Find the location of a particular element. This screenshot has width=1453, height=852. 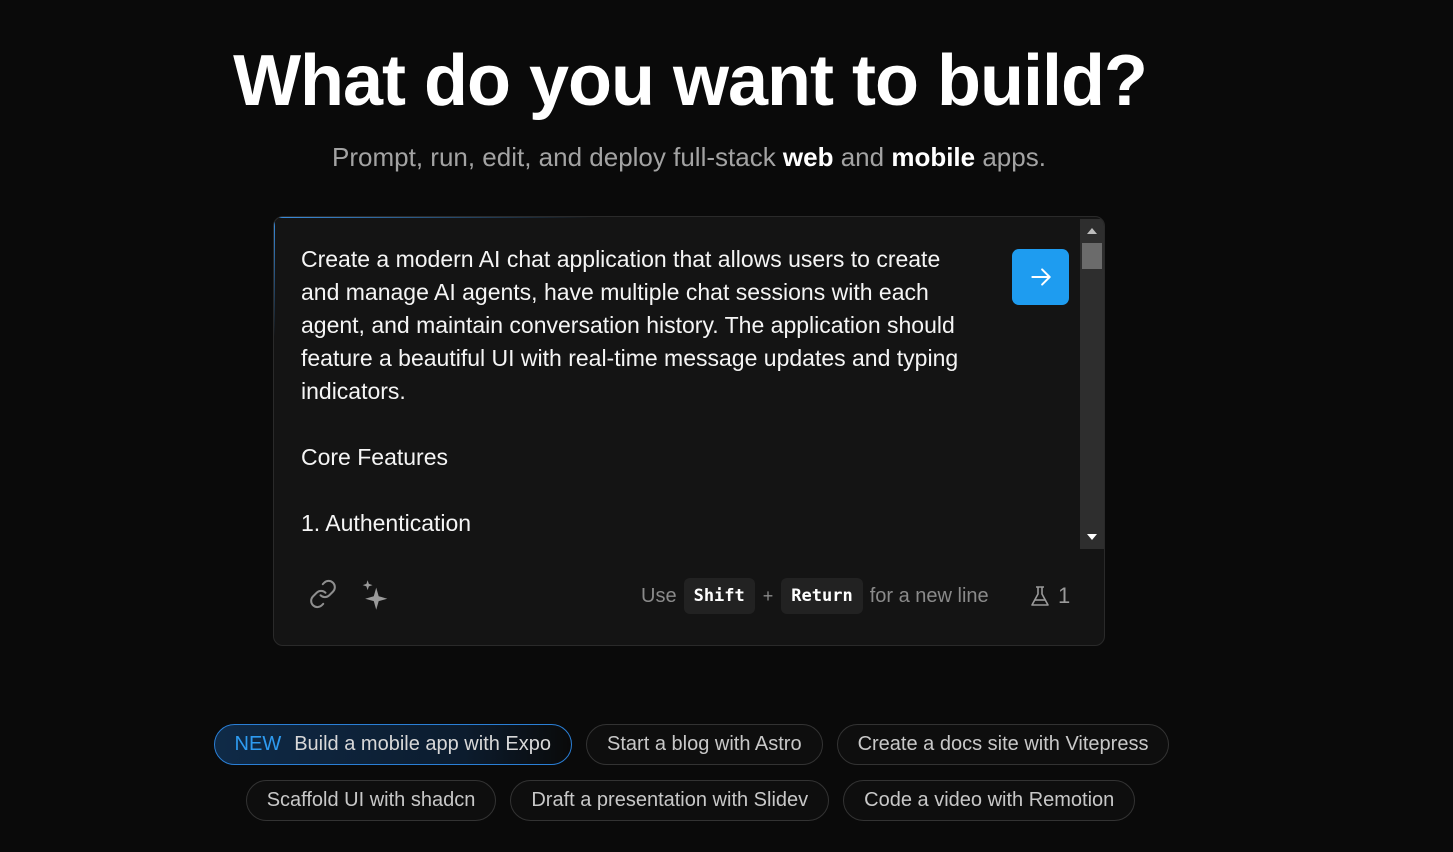

page-title: What do you want to build? is located at coordinates (690, 81).